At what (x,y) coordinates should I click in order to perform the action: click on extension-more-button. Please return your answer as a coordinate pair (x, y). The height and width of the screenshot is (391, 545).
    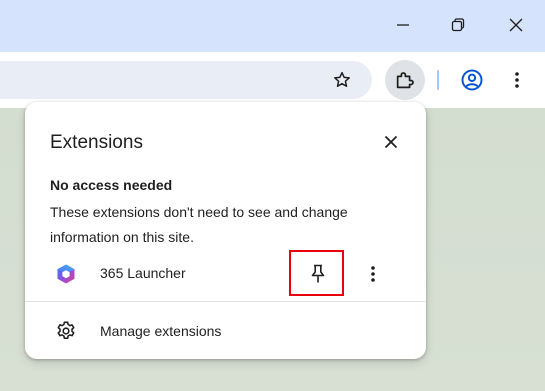
    Looking at the image, I should click on (373, 274).